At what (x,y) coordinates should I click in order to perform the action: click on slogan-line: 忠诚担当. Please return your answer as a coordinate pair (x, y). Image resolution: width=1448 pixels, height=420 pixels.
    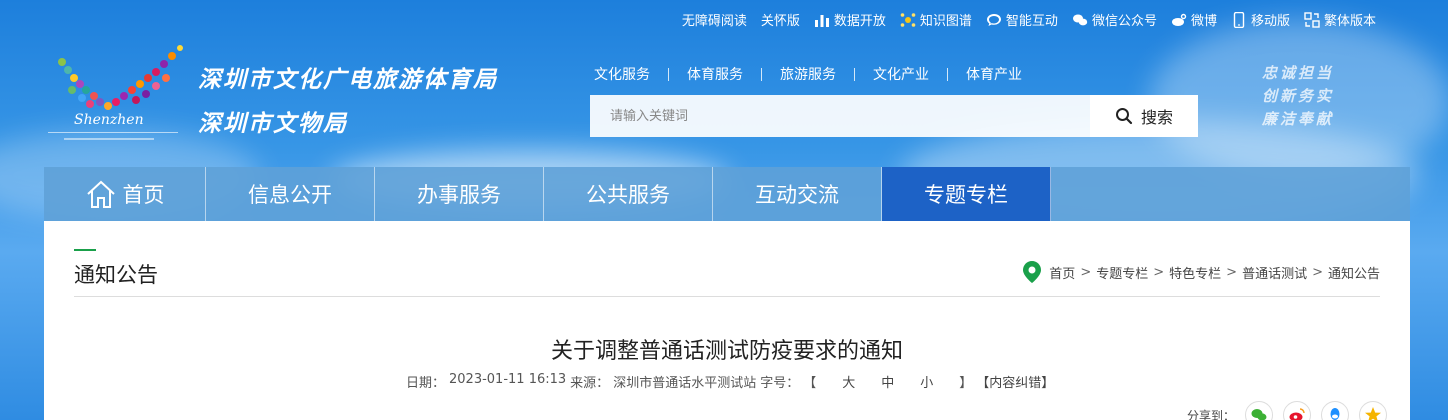
    Looking at the image, I should click on (1298, 73).